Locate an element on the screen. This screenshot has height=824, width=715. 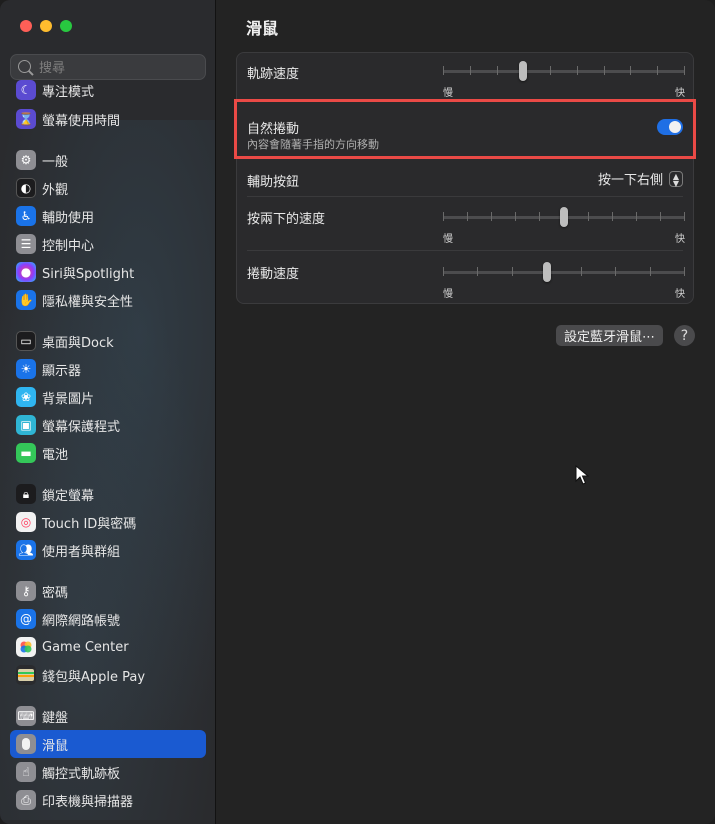
mouse-pointer-icon is located at coordinates (582, 475).